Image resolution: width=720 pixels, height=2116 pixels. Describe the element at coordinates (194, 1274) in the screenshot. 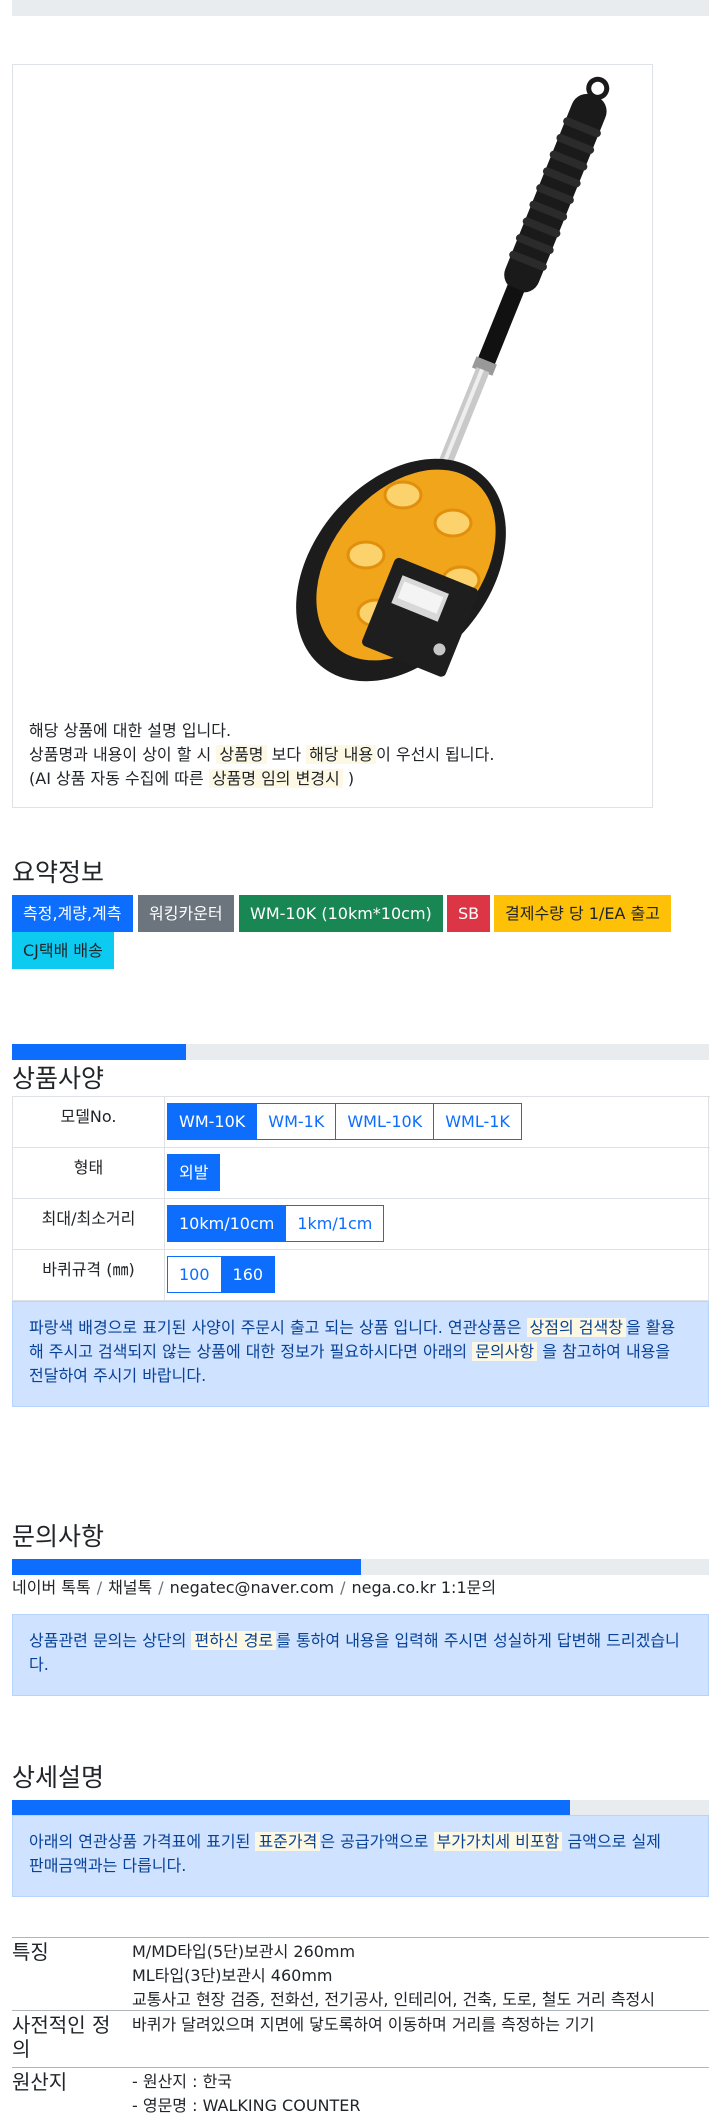

I see `option-100: 100` at that location.